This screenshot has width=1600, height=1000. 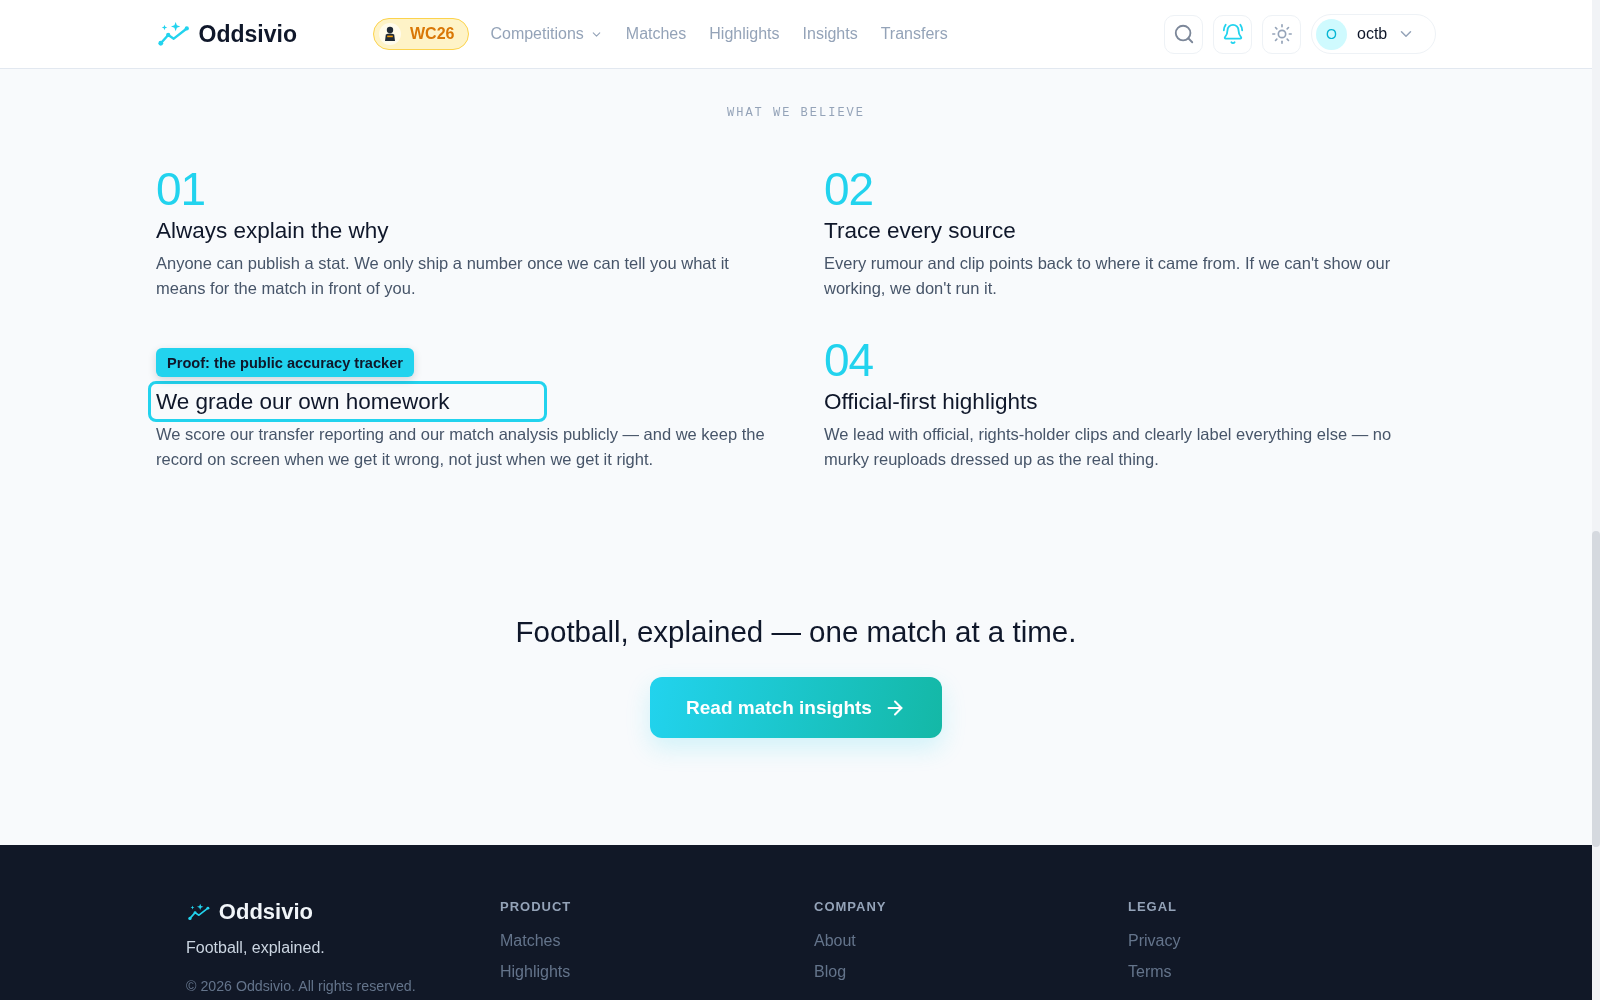 What do you see at coordinates (656, 34) in the screenshot?
I see `nav-link: Matches` at bounding box center [656, 34].